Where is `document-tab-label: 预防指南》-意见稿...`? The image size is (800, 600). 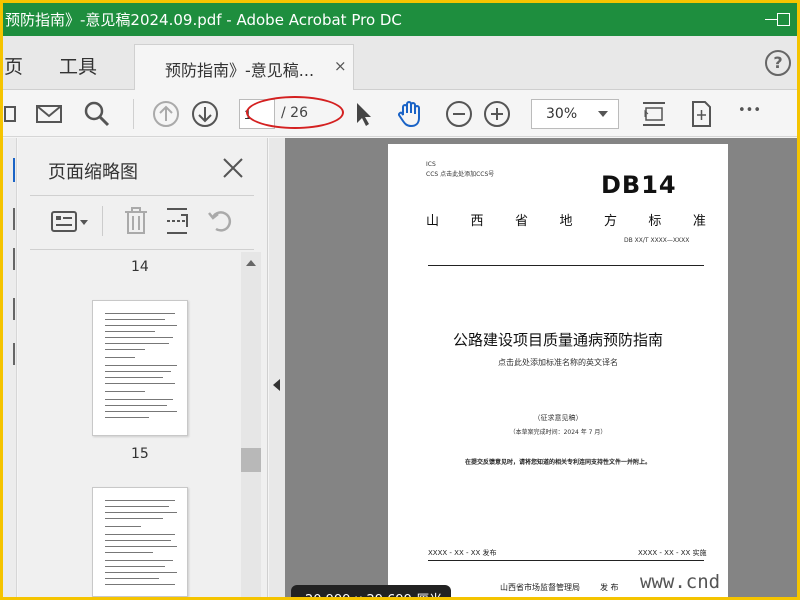 document-tab-label: 预防指南》-意见稿... is located at coordinates (240, 70).